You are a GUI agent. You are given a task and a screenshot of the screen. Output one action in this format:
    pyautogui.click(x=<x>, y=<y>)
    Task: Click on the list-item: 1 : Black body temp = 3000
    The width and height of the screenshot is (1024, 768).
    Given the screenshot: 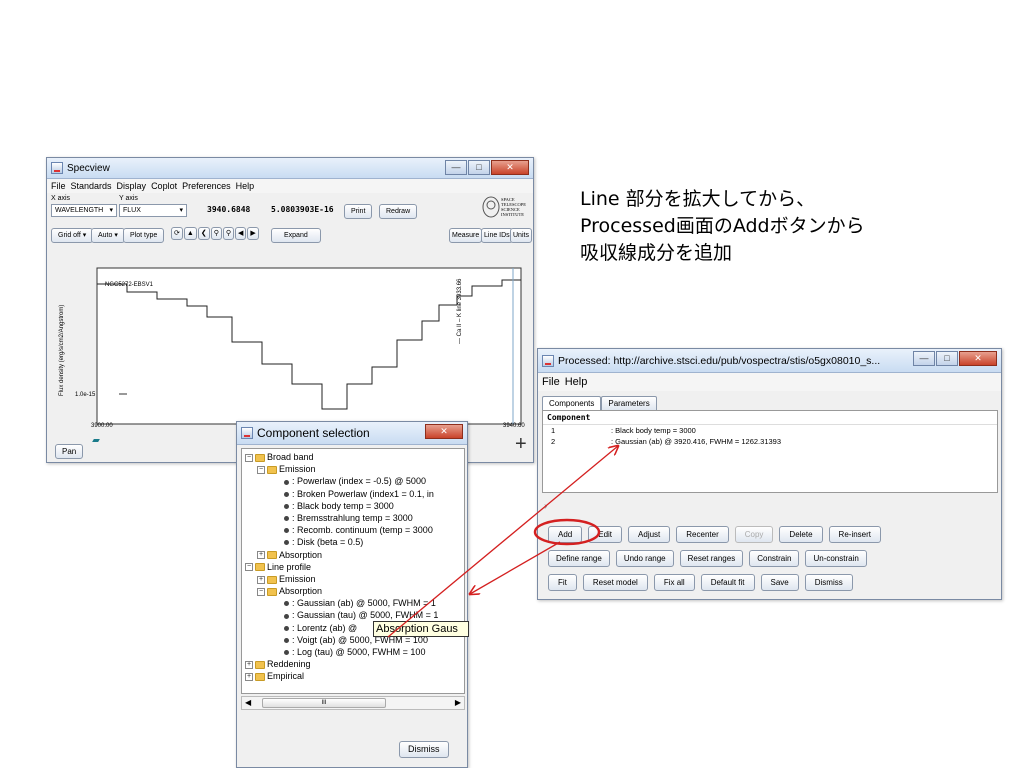 What is the action you would take?
    pyautogui.click(x=770, y=430)
    